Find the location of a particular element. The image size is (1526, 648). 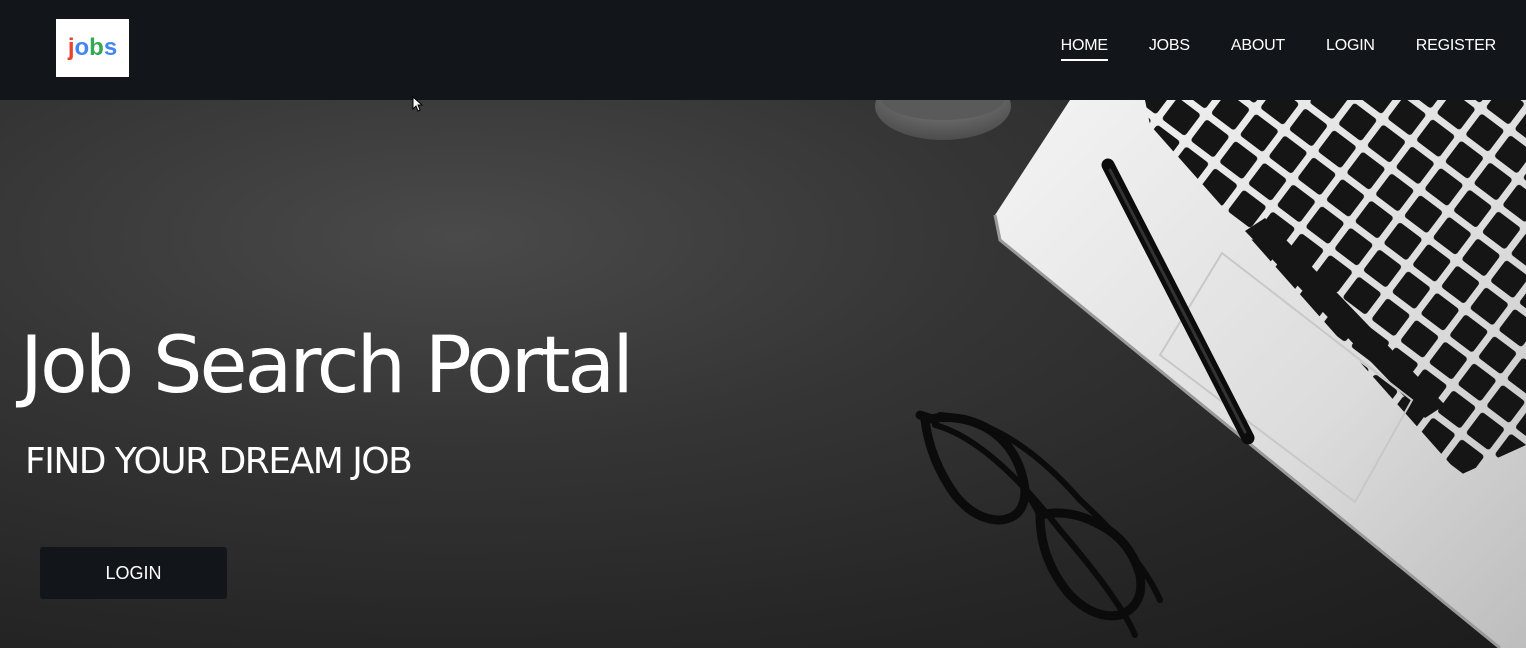

nav-item-about: ABOUT is located at coordinates (1258, 49).